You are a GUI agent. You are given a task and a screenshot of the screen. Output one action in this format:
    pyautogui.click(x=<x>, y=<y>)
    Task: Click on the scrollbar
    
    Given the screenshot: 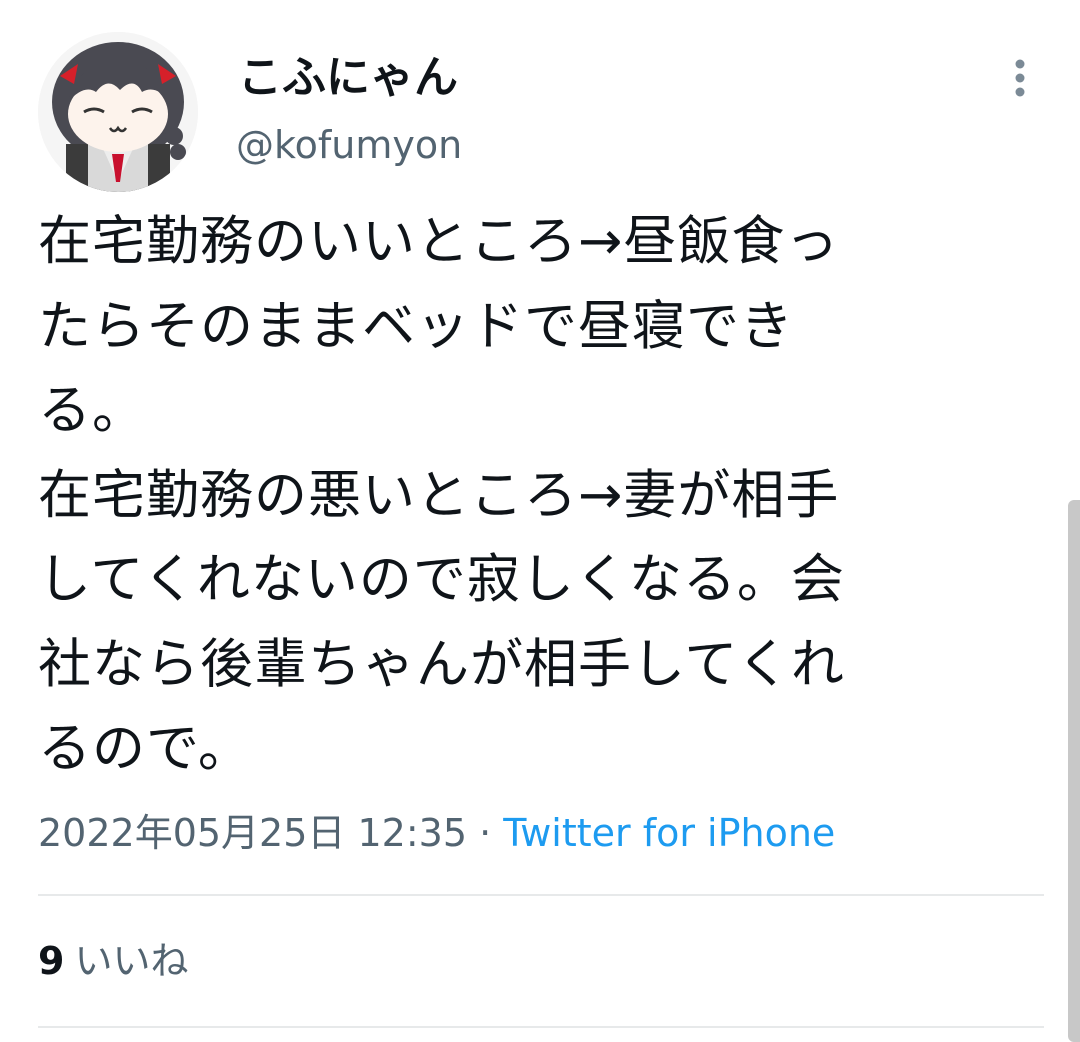 What is the action you would take?
    pyautogui.click(x=1074, y=771)
    